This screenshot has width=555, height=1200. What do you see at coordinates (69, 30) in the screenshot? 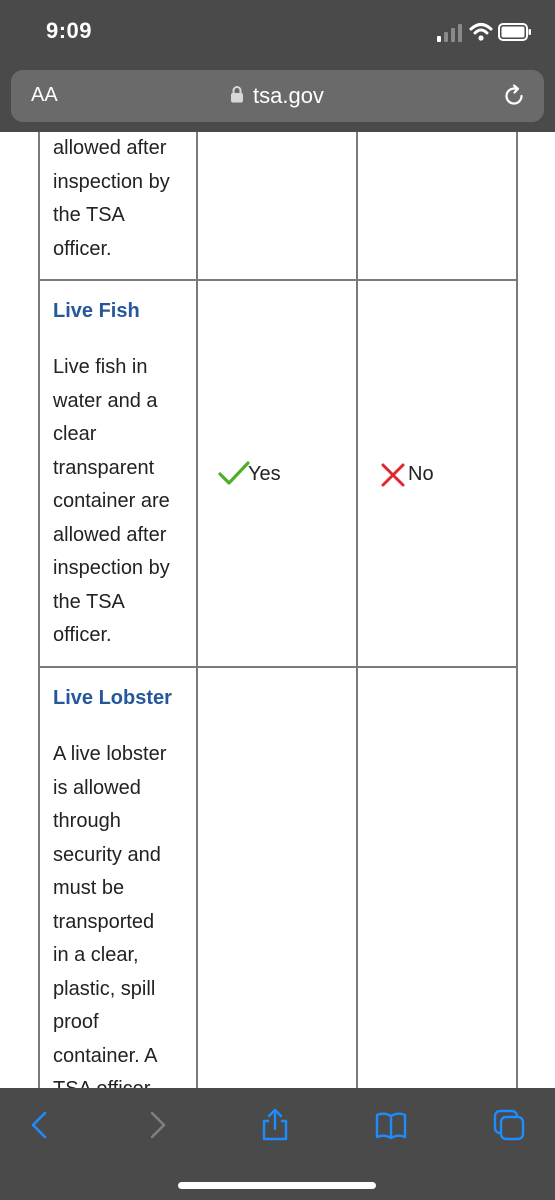
I see `status-time: 9:09` at bounding box center [69, 30].